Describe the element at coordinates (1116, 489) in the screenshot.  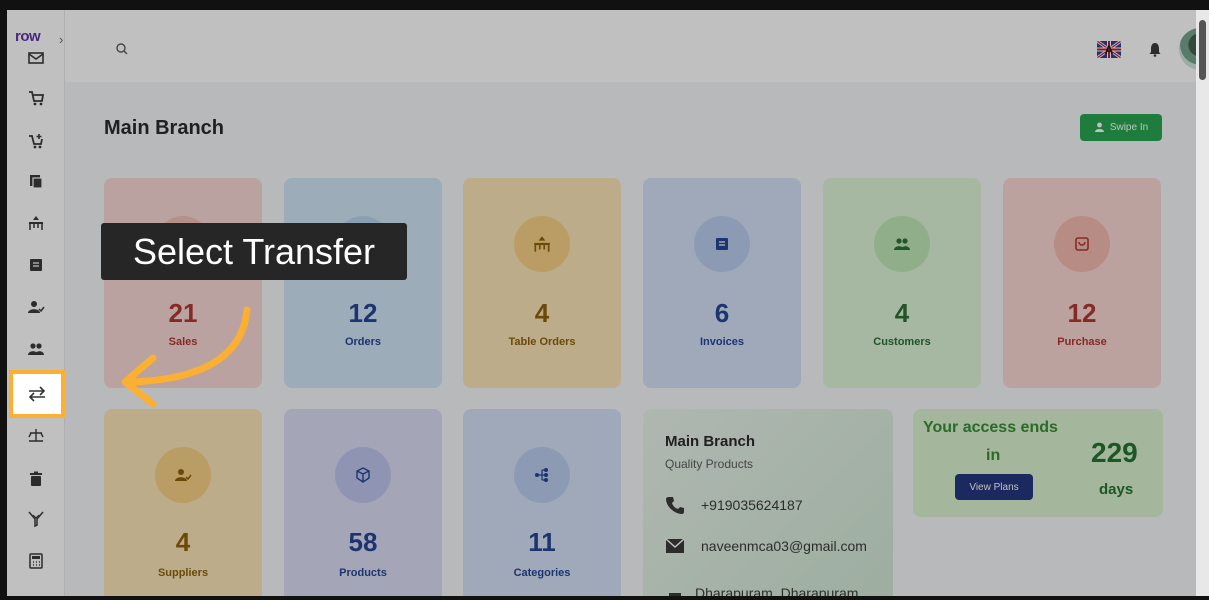
I see `days-label: days` at that location.